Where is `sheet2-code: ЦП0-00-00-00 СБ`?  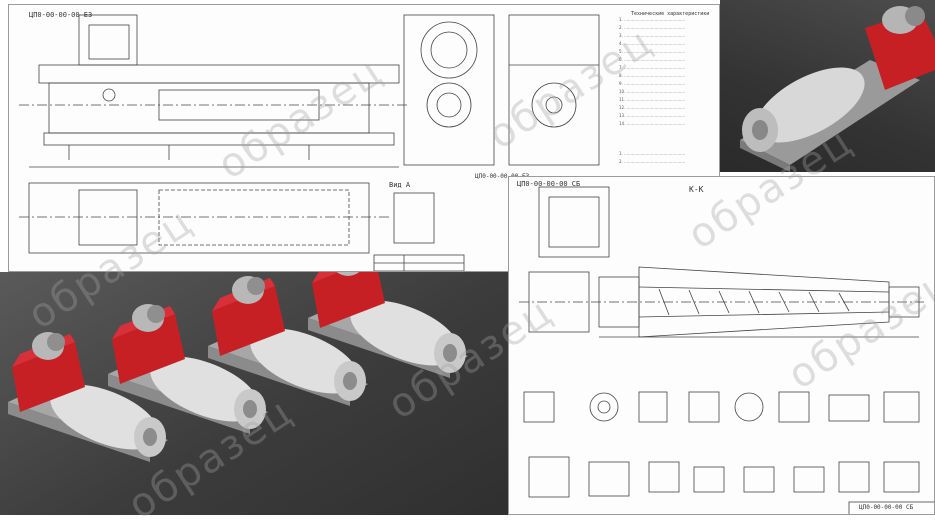 sheet2-code: ЦП0-00-00-00 СБ is located at coordinates (549, 184).